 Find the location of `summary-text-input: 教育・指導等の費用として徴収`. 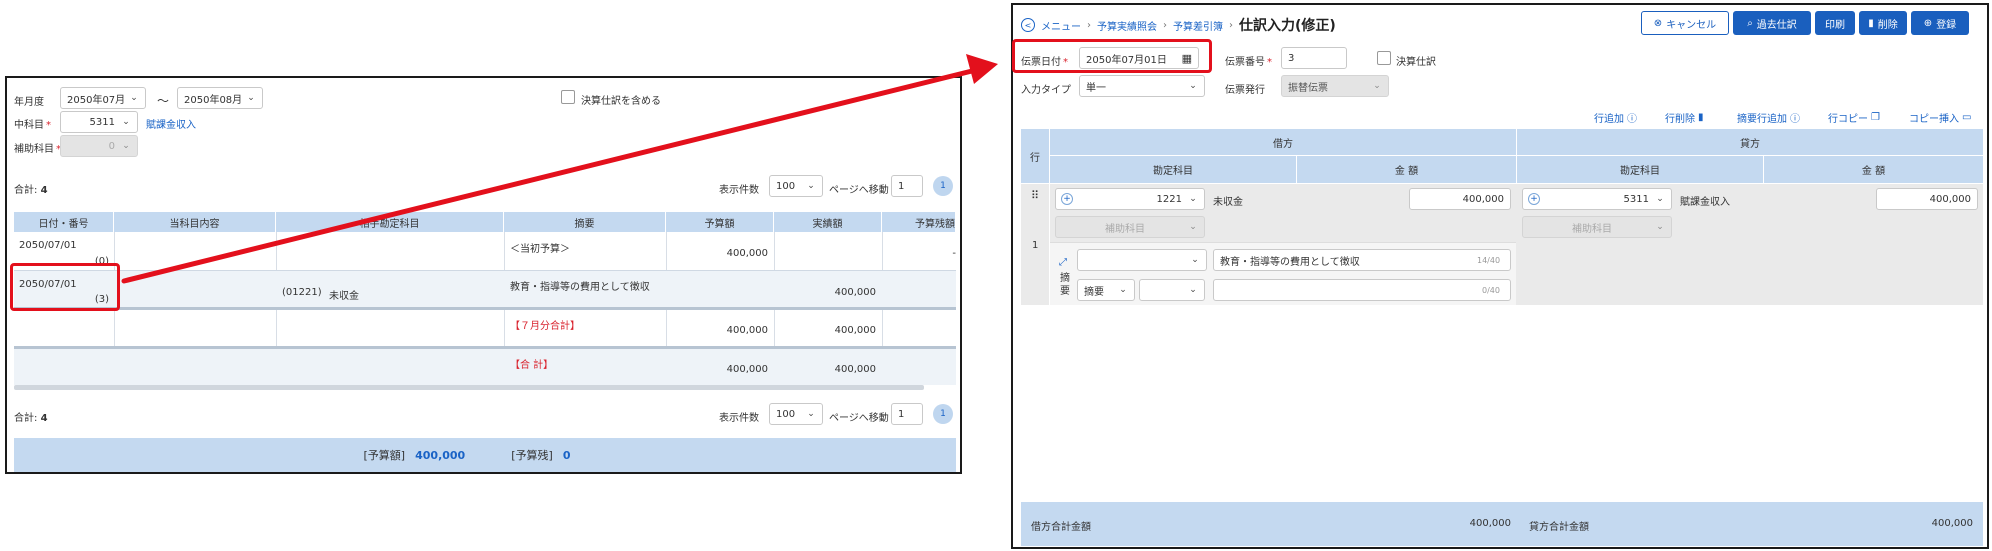

summary-text-input: 教育・指導等の費用として徴収 is located at coordinates (1362, 260).